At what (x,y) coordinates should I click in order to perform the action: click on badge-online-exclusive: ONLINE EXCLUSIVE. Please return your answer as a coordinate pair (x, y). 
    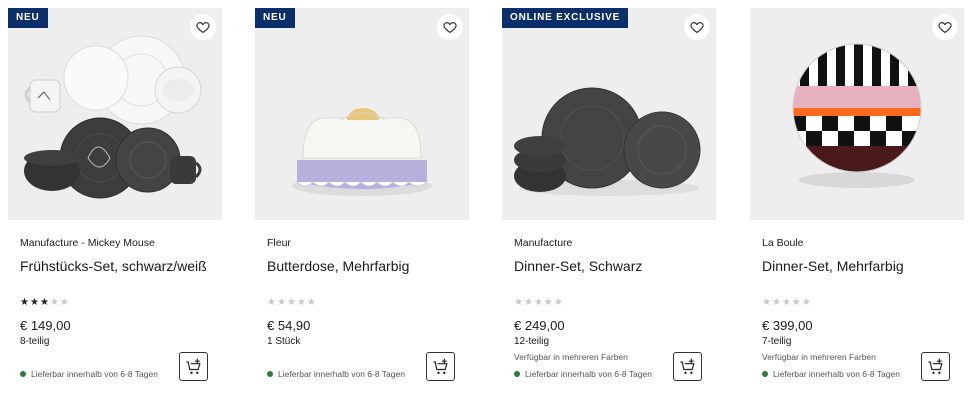
    Looking at the image, I should click on (565, 18).